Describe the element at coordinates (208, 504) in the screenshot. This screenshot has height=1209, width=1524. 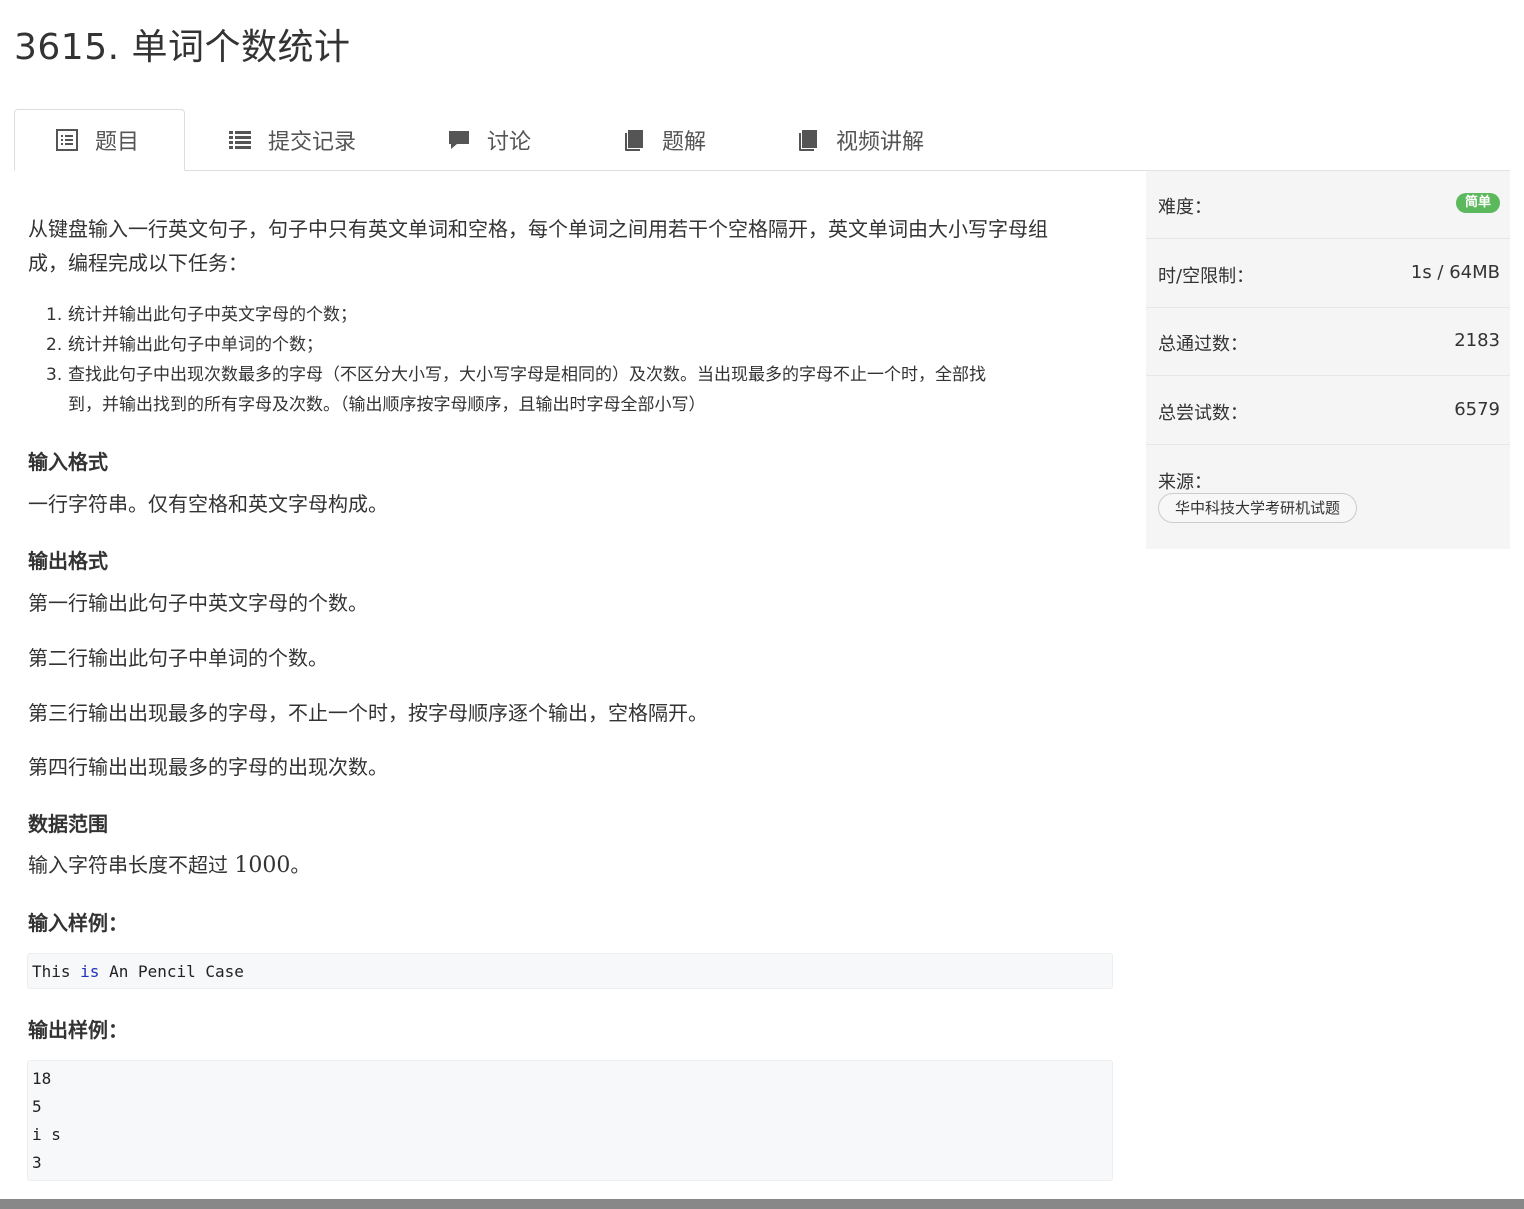
I see `input-format-text: 一行字符串。仅有空格和英文字母构成。` at that location.